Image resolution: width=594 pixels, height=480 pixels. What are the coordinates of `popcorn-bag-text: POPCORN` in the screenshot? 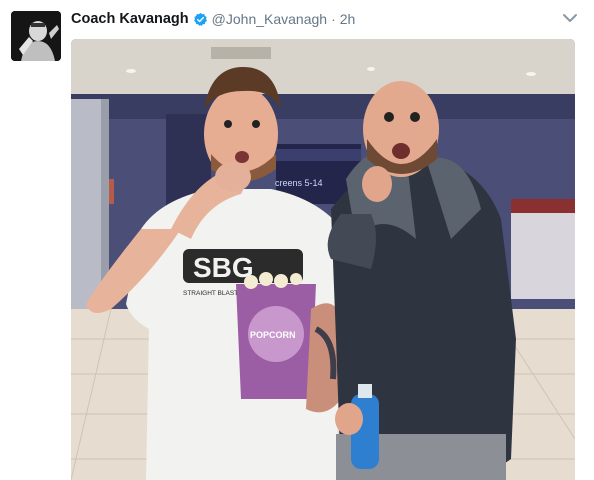 It's located at (273, 335).